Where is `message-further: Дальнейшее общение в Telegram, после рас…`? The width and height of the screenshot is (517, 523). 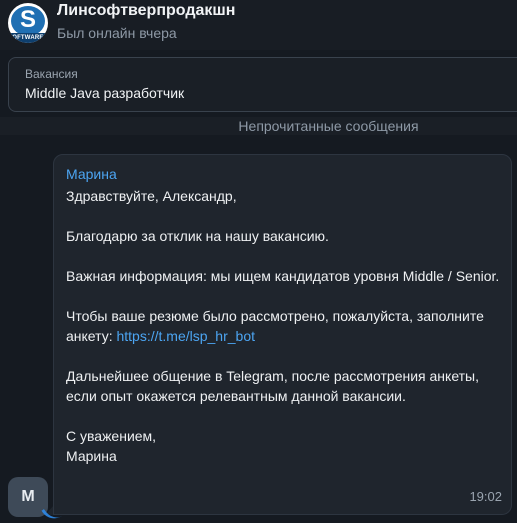
message-further: Дальнейшее общение в Telegram, после рас… is located at coordinates (273, 386).